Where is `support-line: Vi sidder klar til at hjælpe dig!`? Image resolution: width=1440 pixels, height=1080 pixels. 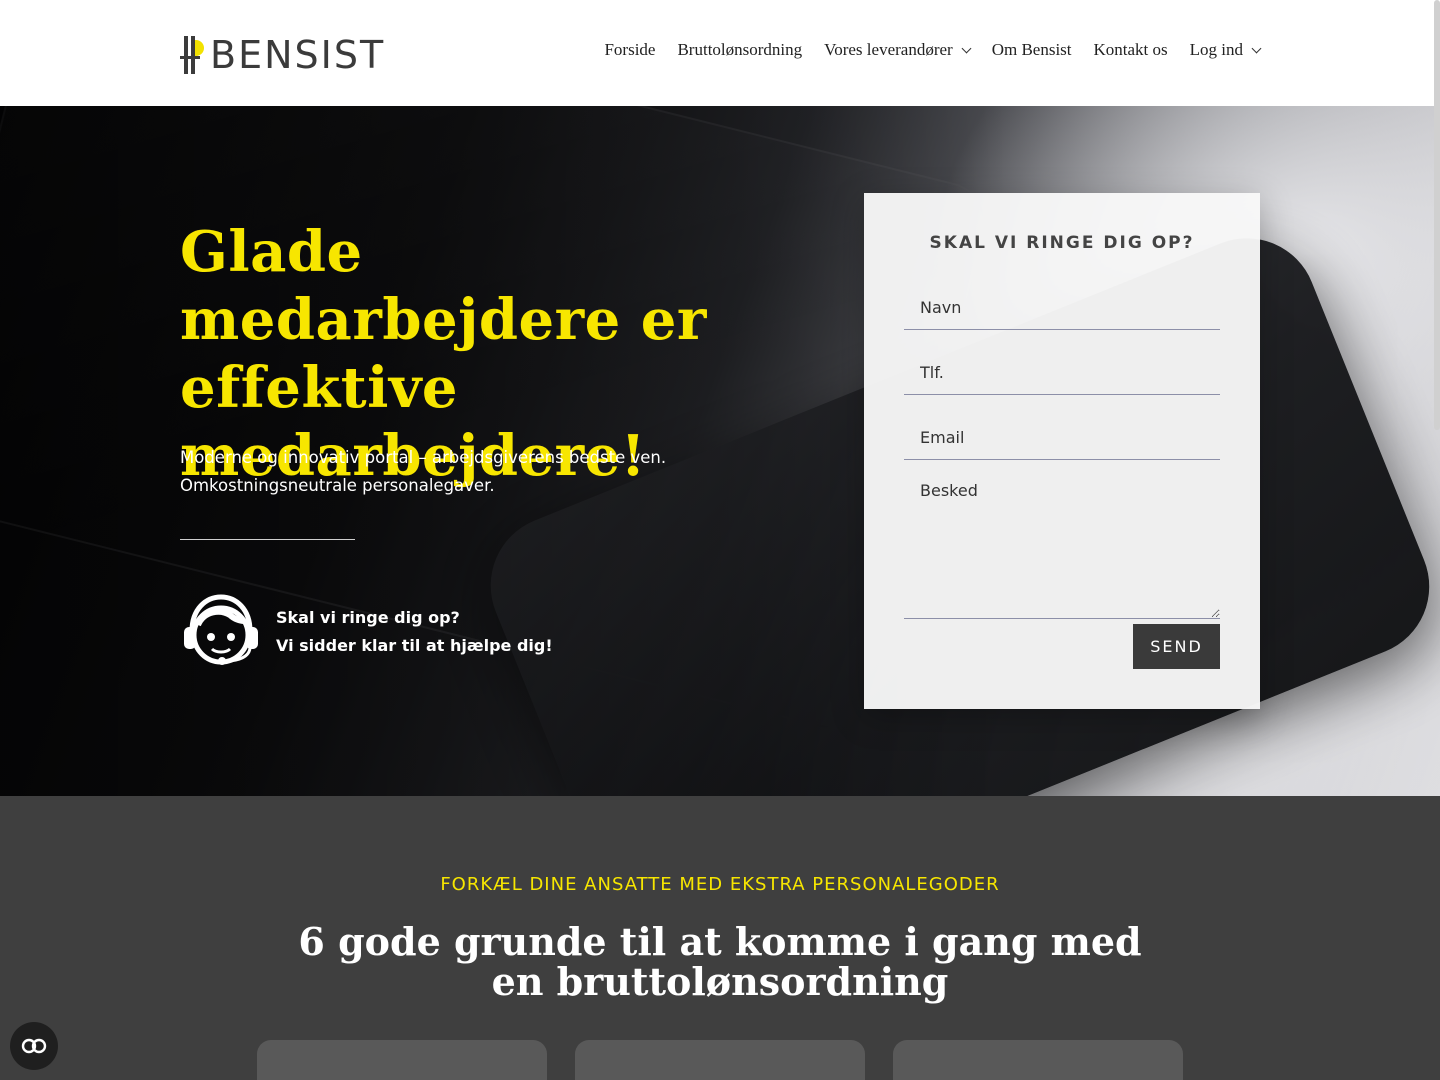
support-line: Vi sidder klar til at hjælpe dig! is located at coordinates (414, 645).